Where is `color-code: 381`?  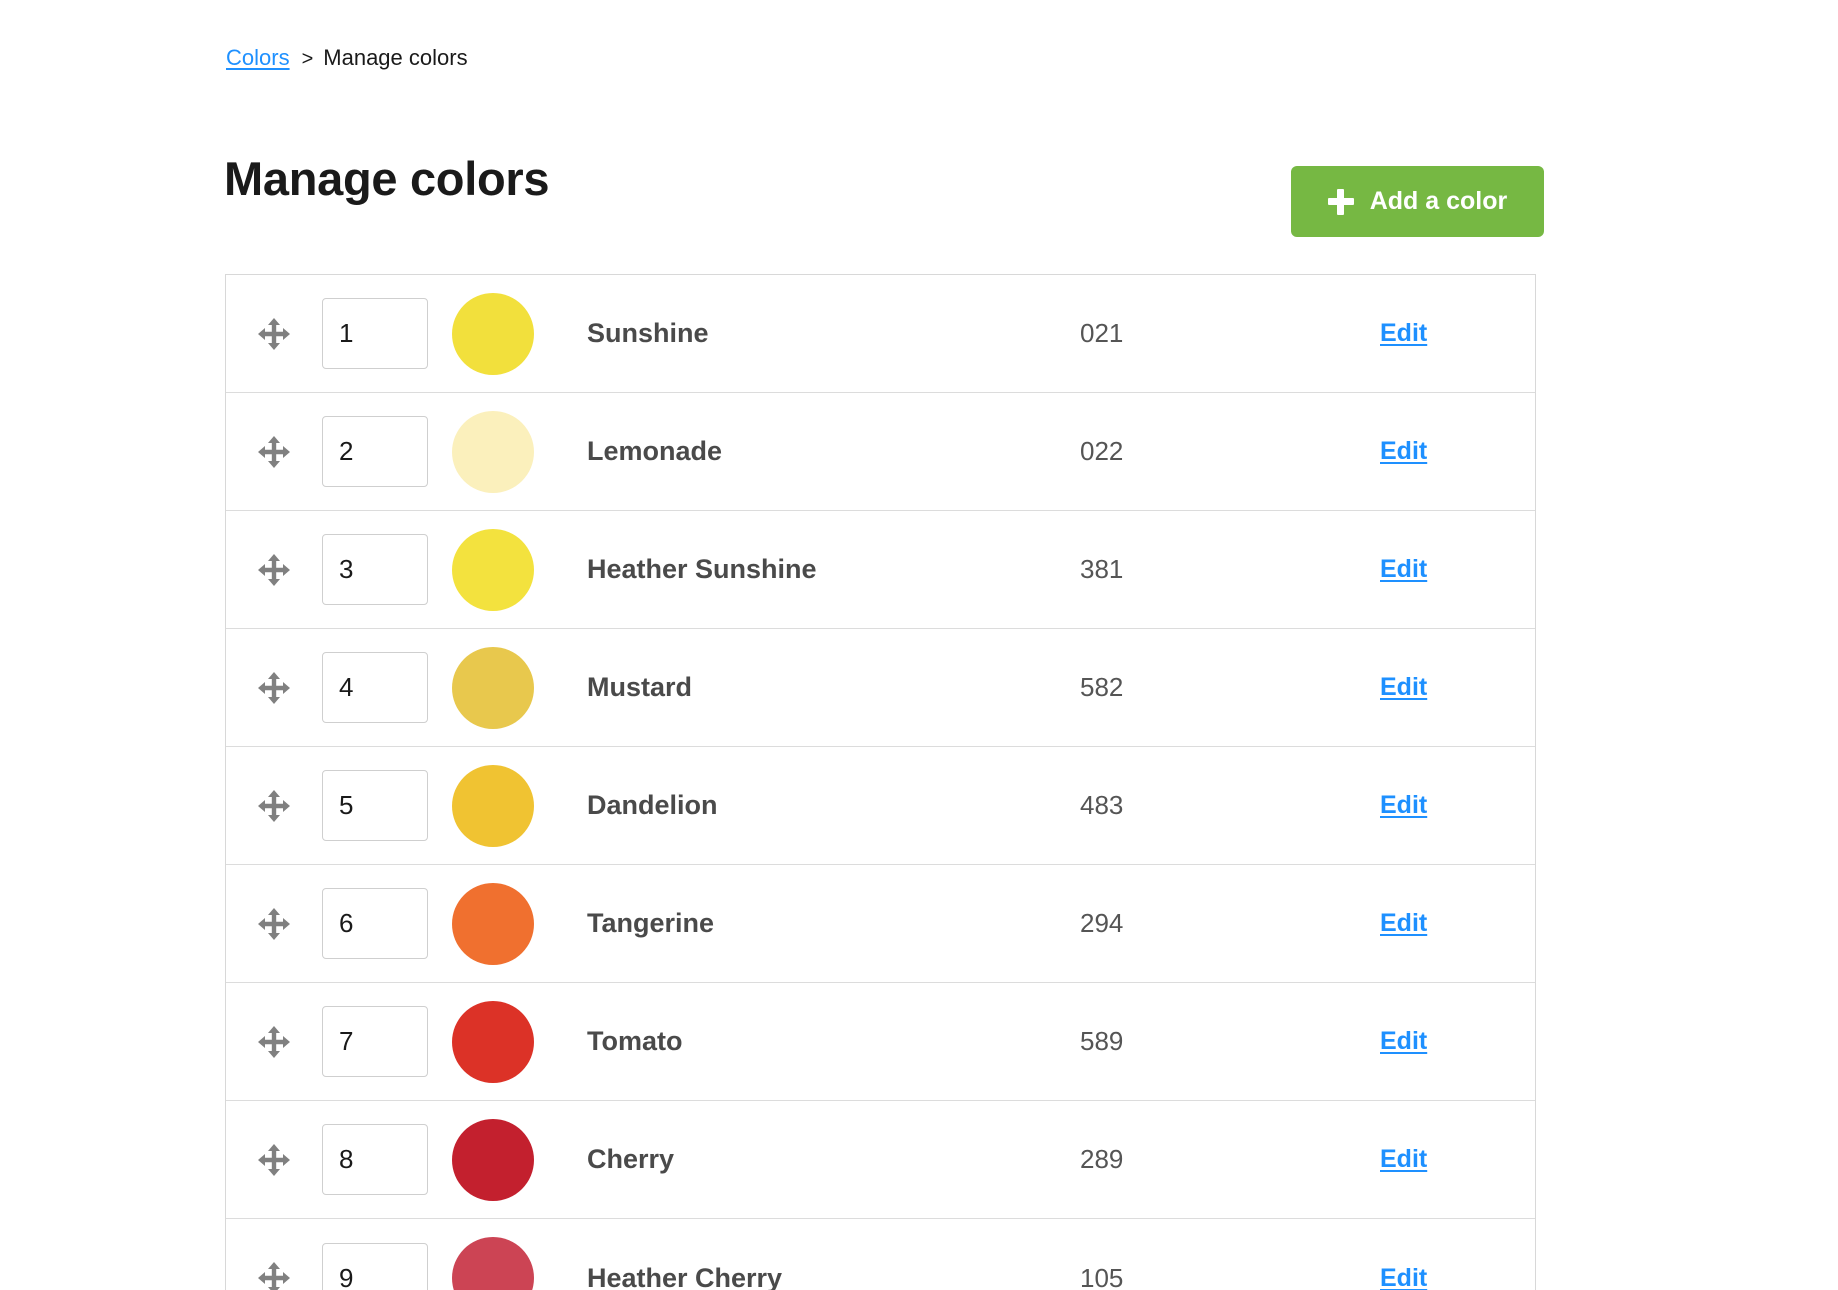
color-code: 381 is located at coordinates (1102, 569).